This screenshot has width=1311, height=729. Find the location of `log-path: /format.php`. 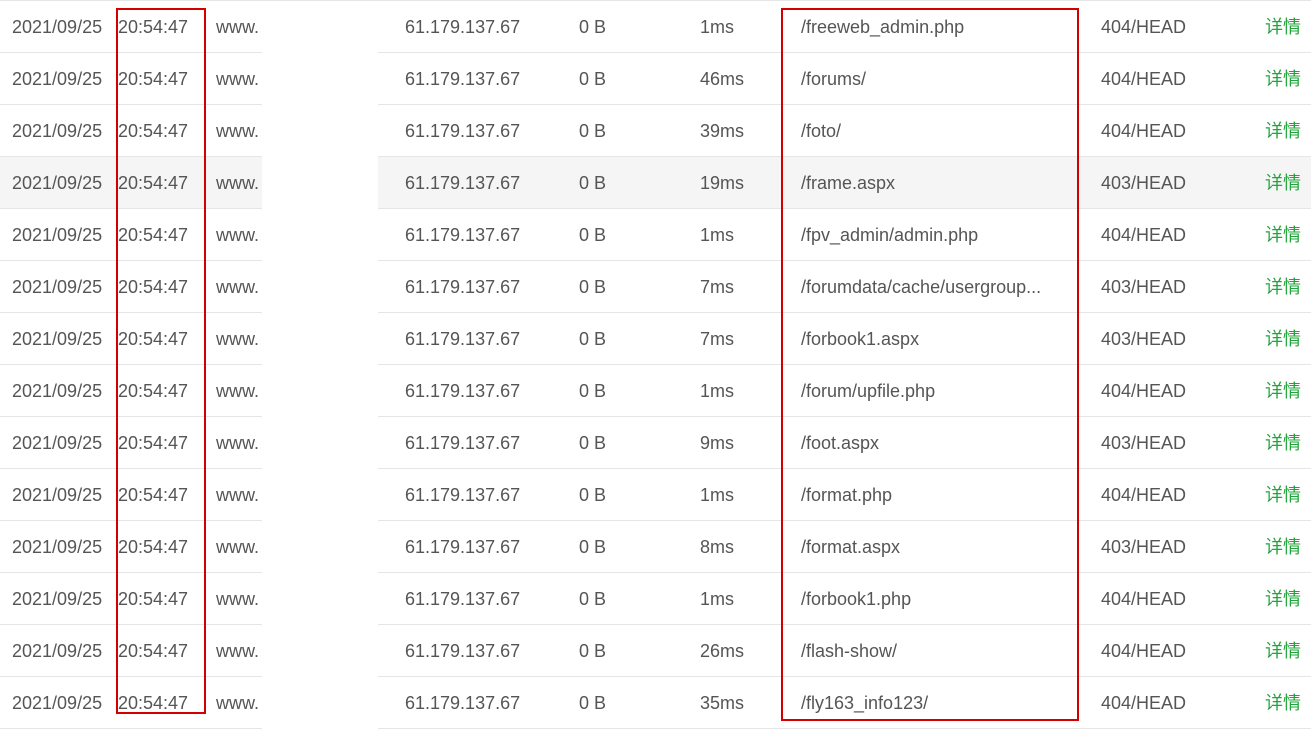

log-path: /format.php is located at coordinates (847, 495).